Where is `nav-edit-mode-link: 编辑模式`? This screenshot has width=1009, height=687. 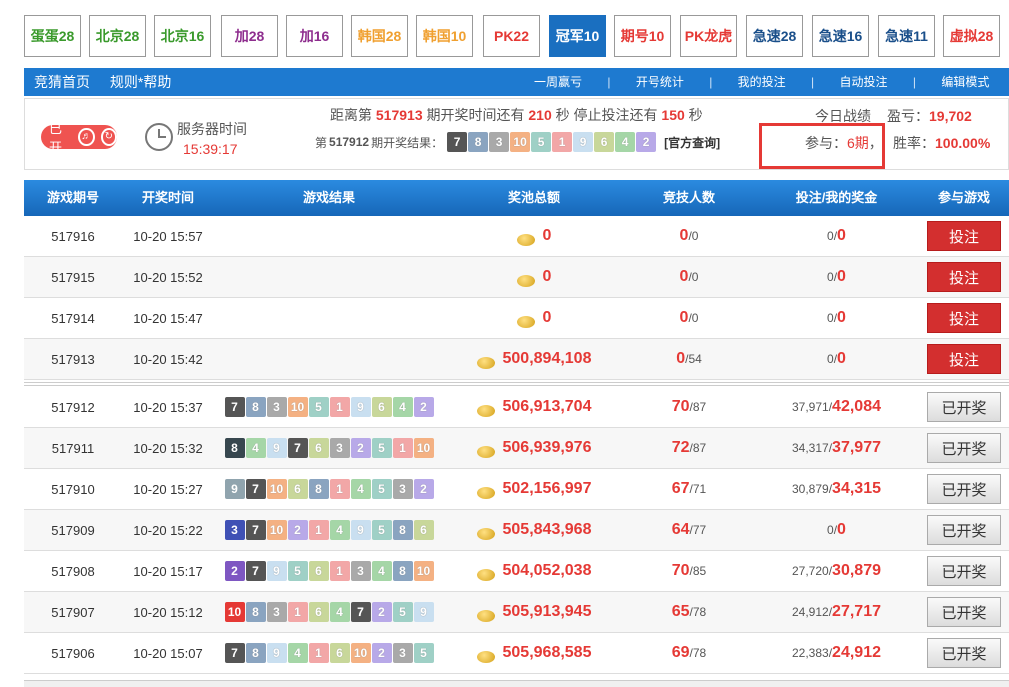
nav-edit-mode-link: 编辑模式 is located at coordinates (965, 82).